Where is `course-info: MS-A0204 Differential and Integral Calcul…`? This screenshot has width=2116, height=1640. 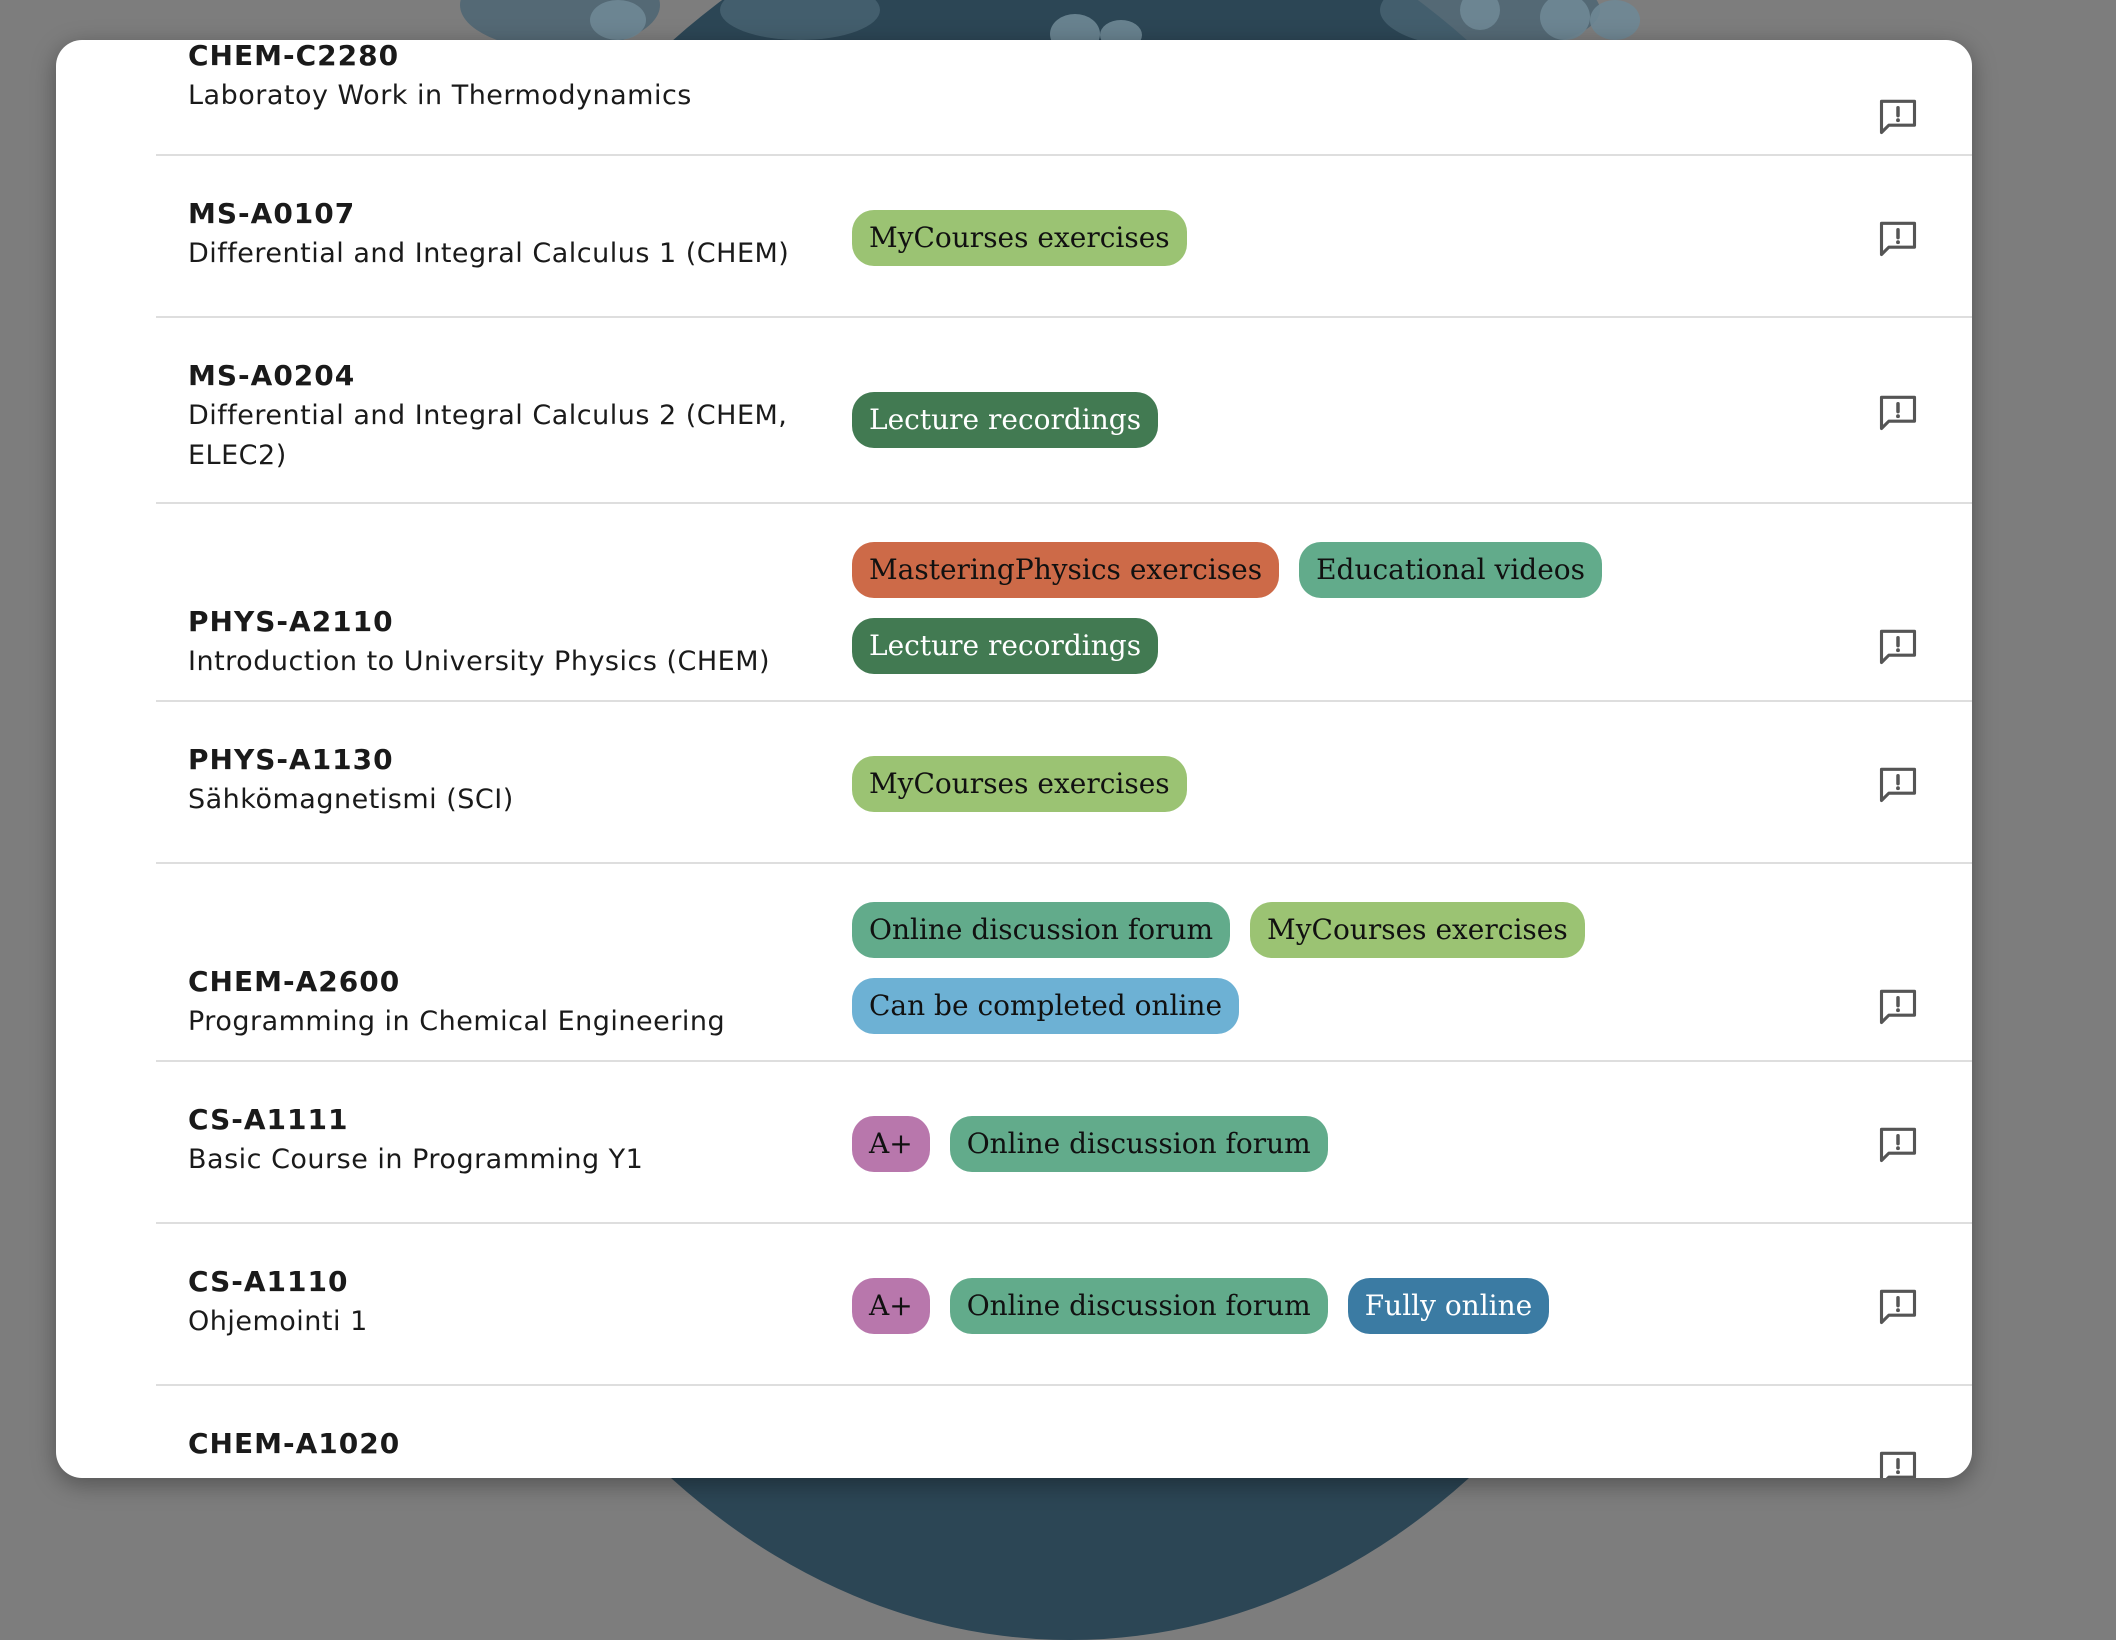
course-info: MS-A0204 Differential and Integral Calcul… is located at coordinates (508, 416).